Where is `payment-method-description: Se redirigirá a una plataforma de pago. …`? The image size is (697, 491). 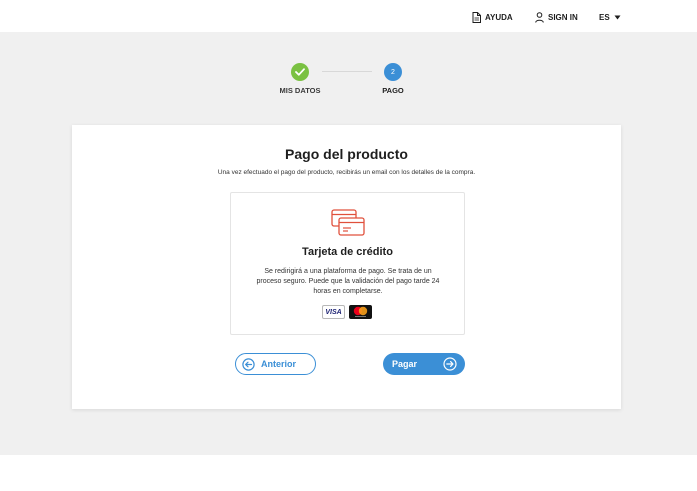
payment-method-description: Se redirigirá a una plataforma de pago. … is located at coordinates (348, 281).